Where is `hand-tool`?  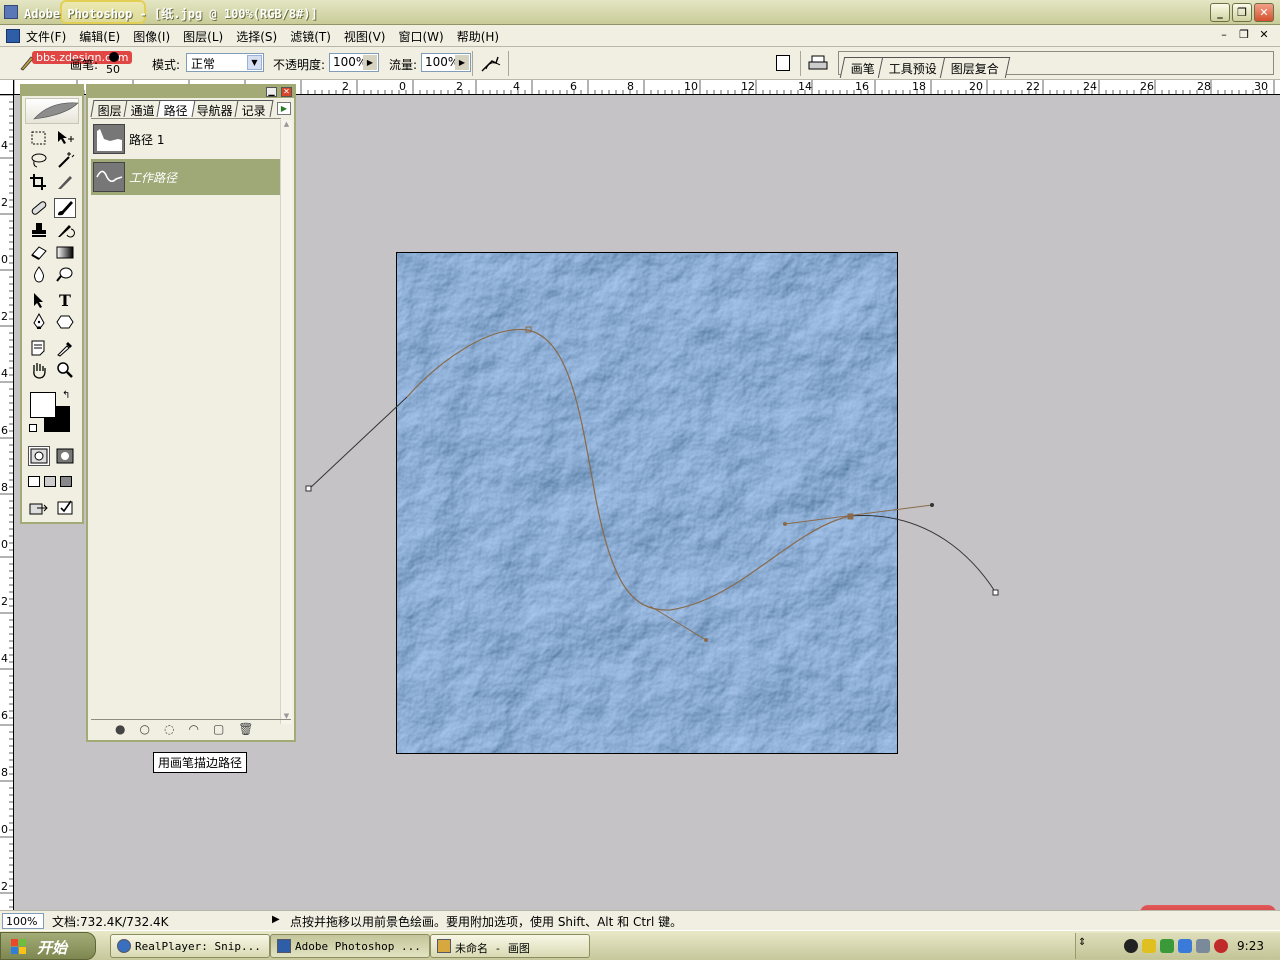
hand-tool is located at coordinates (39, 370).